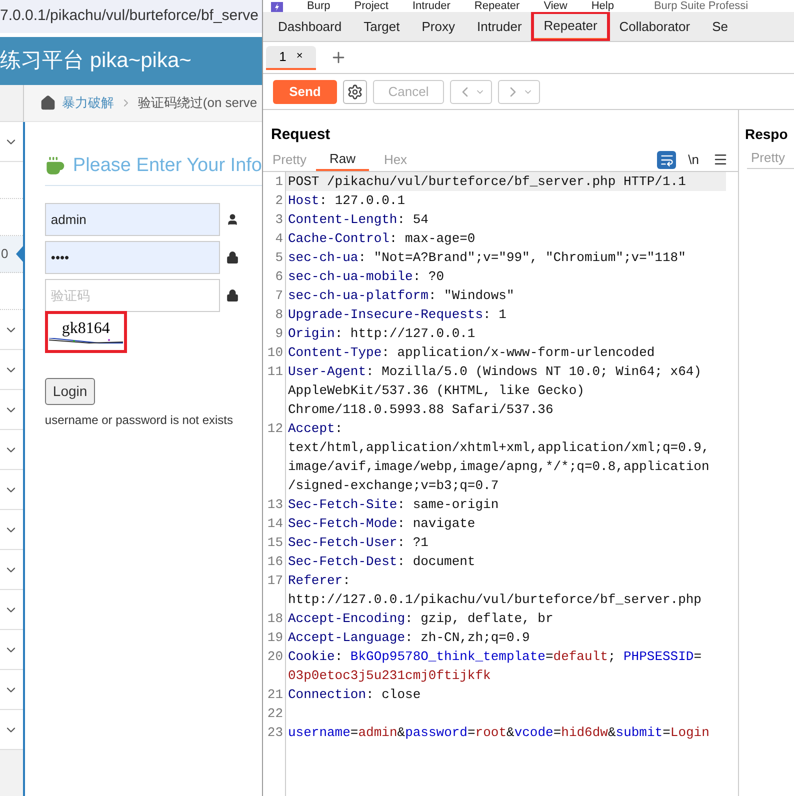  Describe the element at coordinates (275, 580) in the screenshot. I see `line-number: 17` at that location.